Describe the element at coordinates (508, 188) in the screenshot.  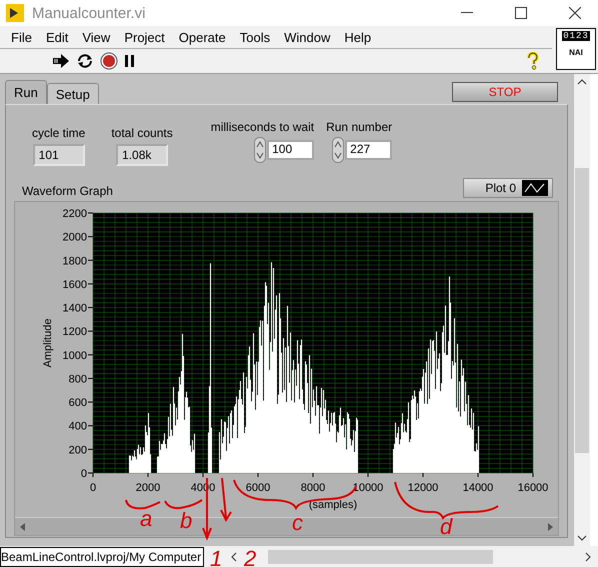
I see `plot-legend: Plot 0` at that location.